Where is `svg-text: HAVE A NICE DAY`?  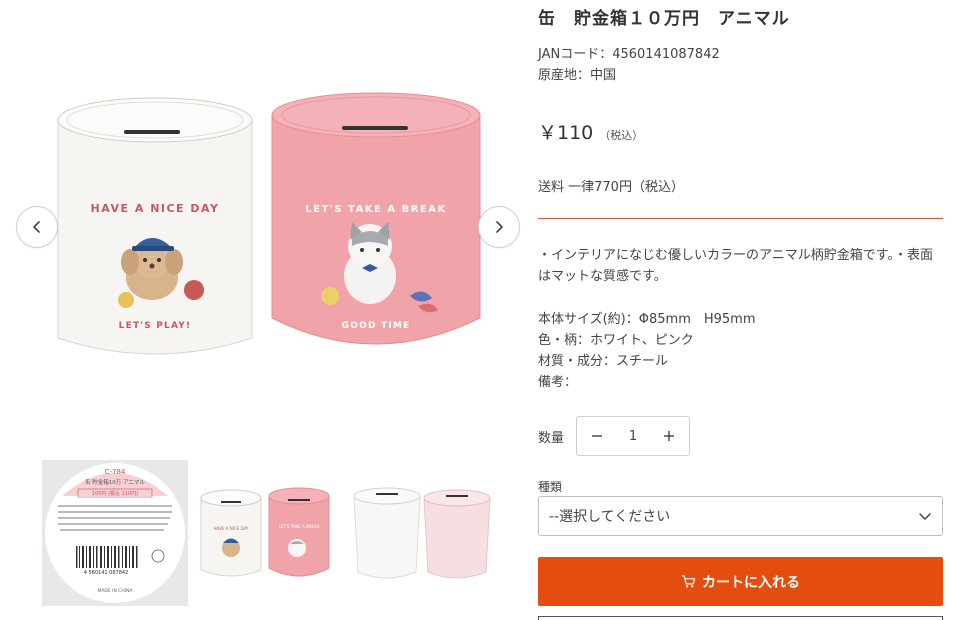 svg-text: HAVE A NICE DAY is located at coordinates (231, 528).